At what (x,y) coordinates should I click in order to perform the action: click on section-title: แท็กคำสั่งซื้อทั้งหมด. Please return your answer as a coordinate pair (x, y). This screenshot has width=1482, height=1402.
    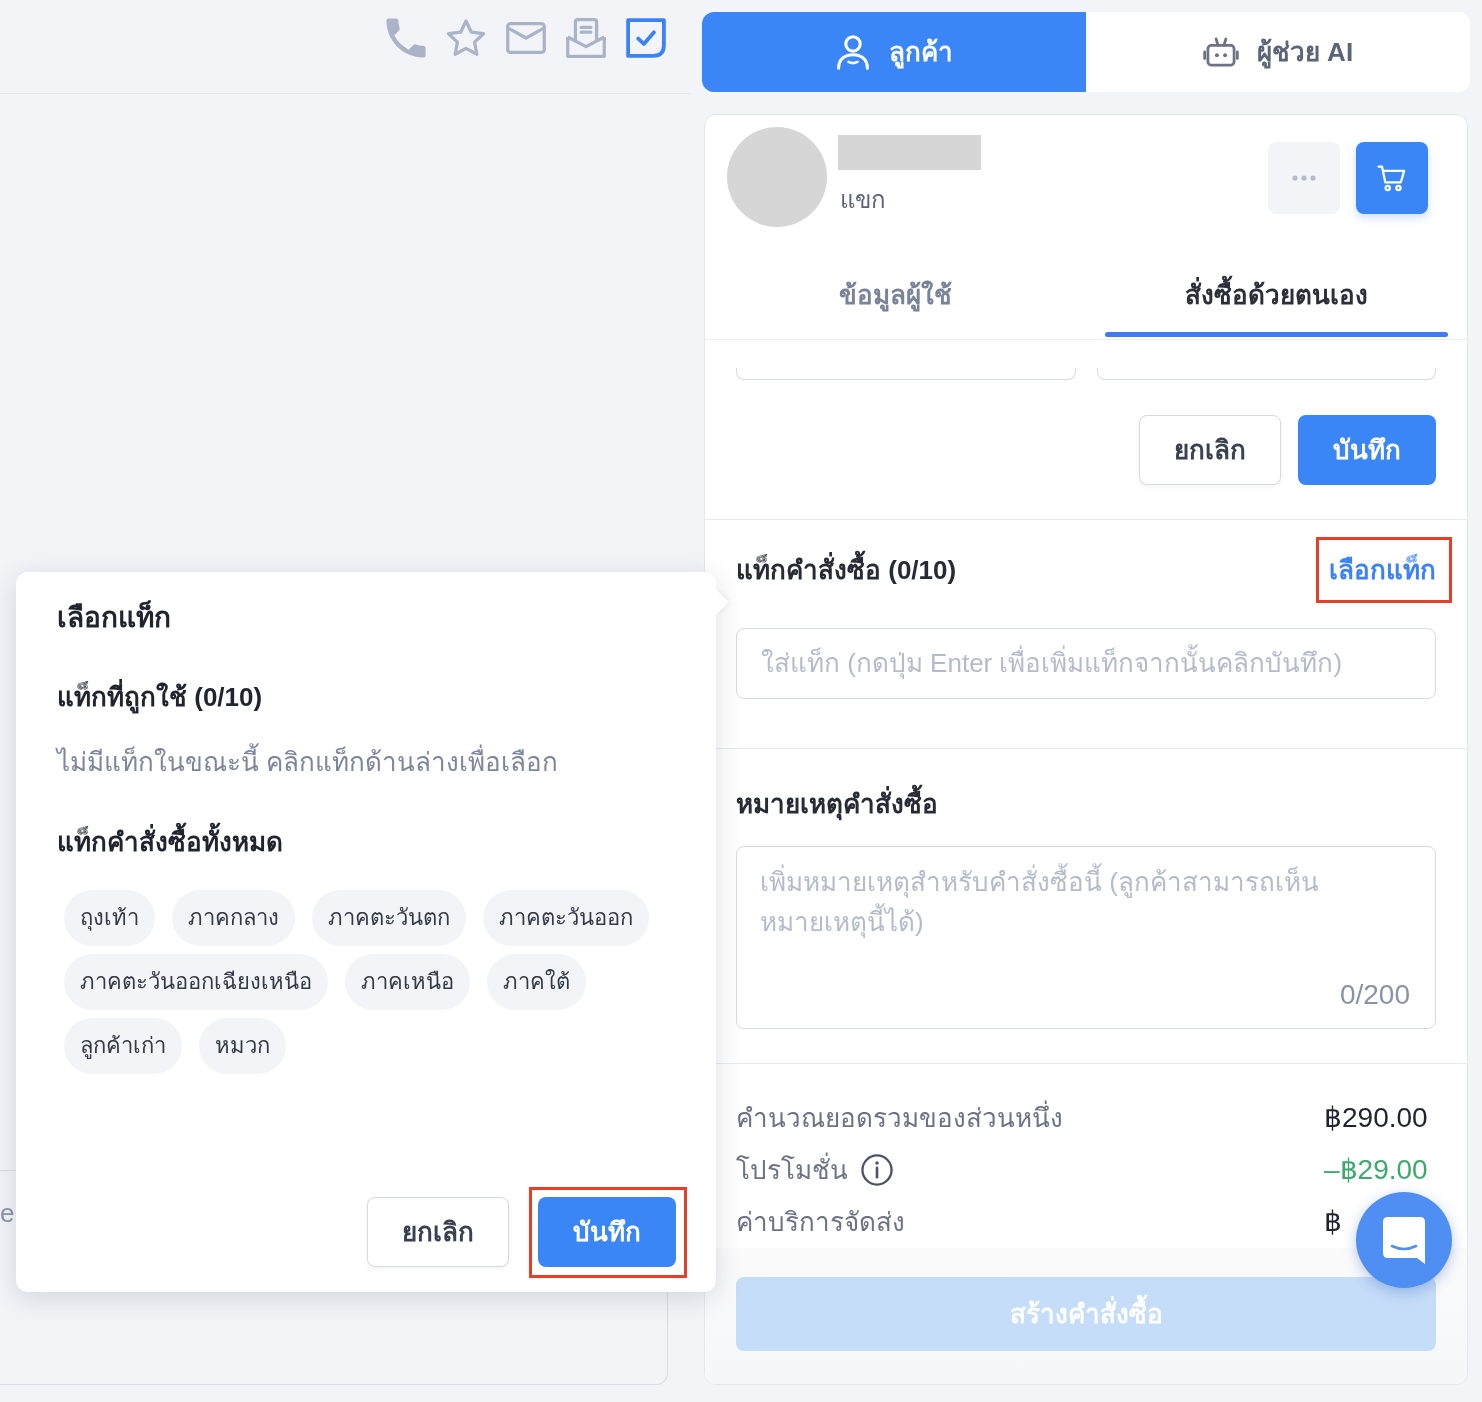
    Looking at the image, I should click on (366, 842).